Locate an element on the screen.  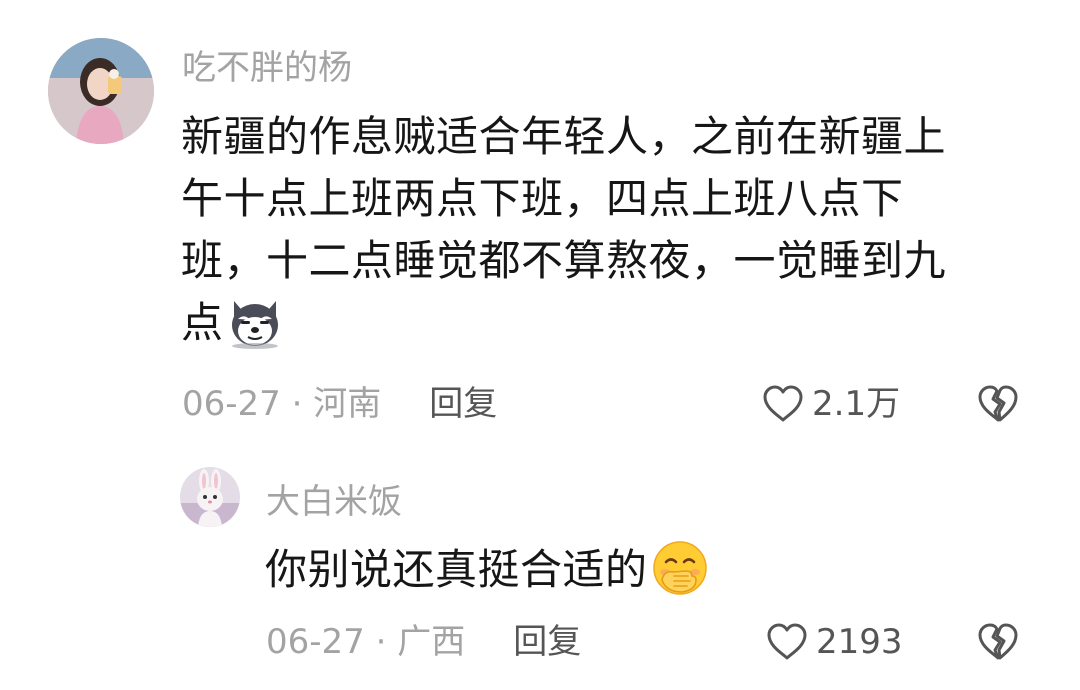
date-location: 06-27 · 河南 is located at coordinates (282, 404).